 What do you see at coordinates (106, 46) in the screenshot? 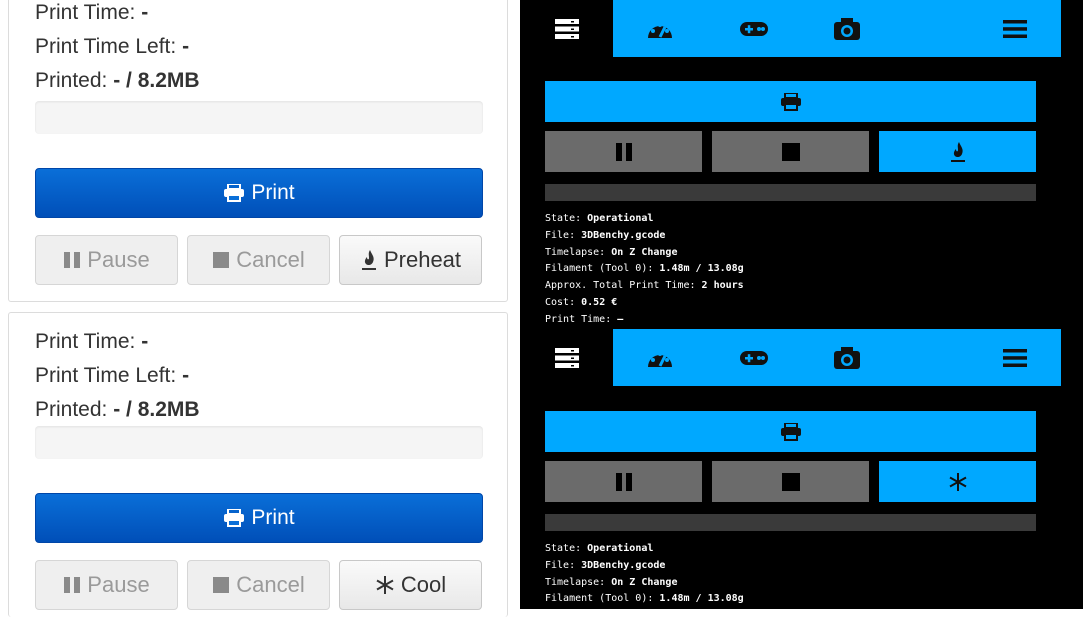
I see `print-time-left-label: Print Time Left:` at bounding box center [106, 46].